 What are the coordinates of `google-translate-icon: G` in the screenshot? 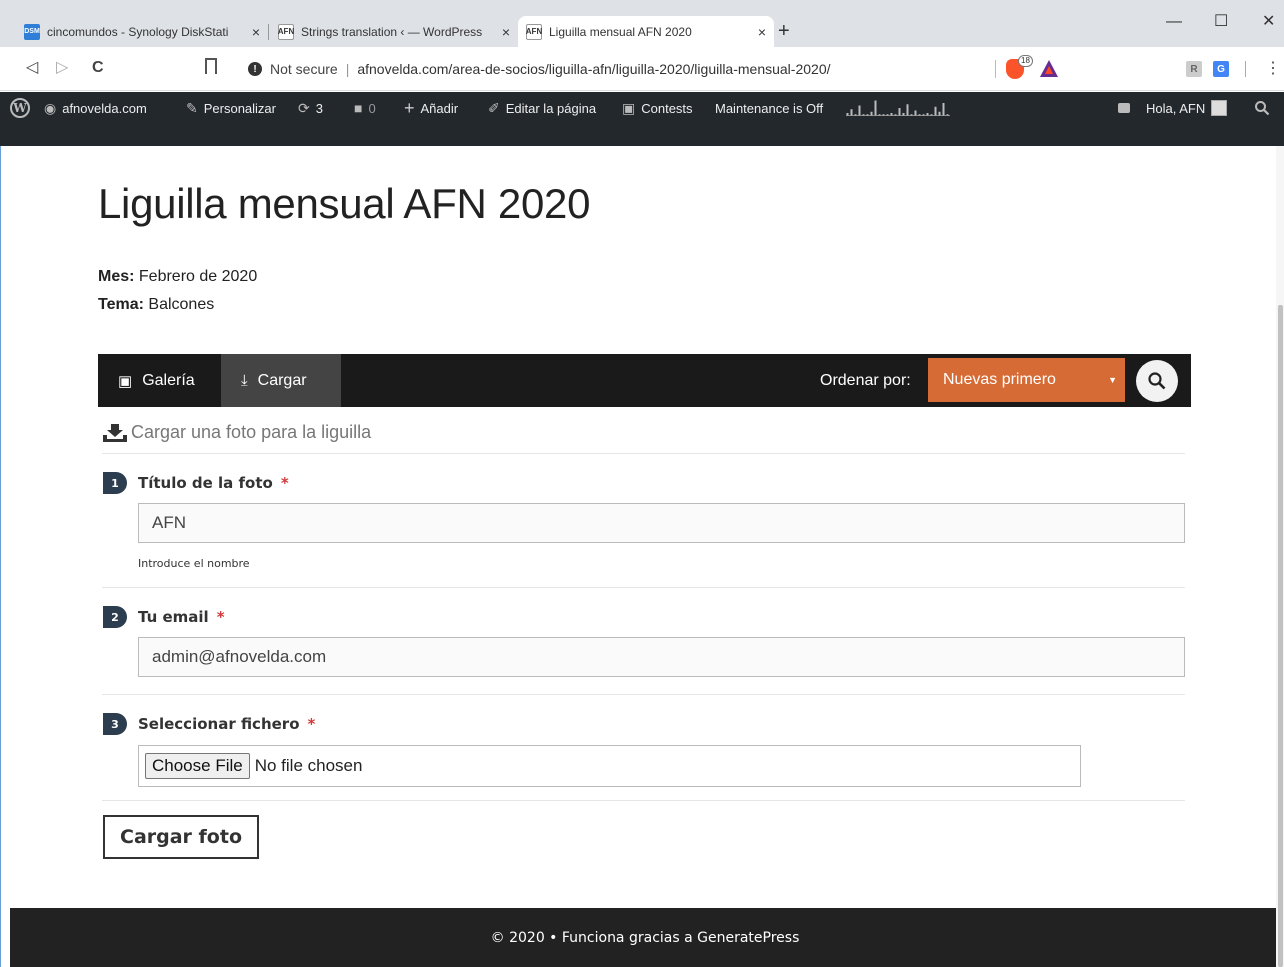 It's located at (1221, 69).